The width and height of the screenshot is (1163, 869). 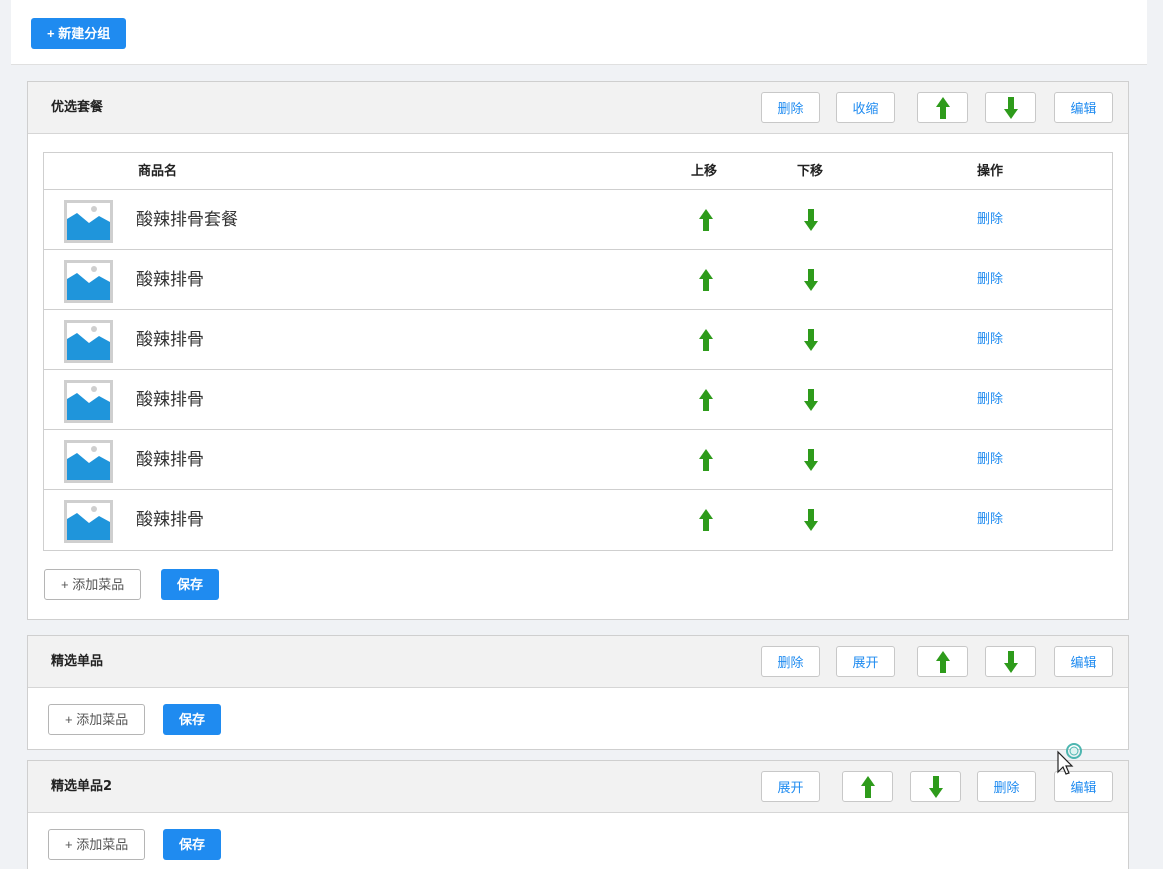 What do you see at coordinates (990, 171) in the screenshot?
I see `col-action-header: 操作` at bounding box center [990, 171].